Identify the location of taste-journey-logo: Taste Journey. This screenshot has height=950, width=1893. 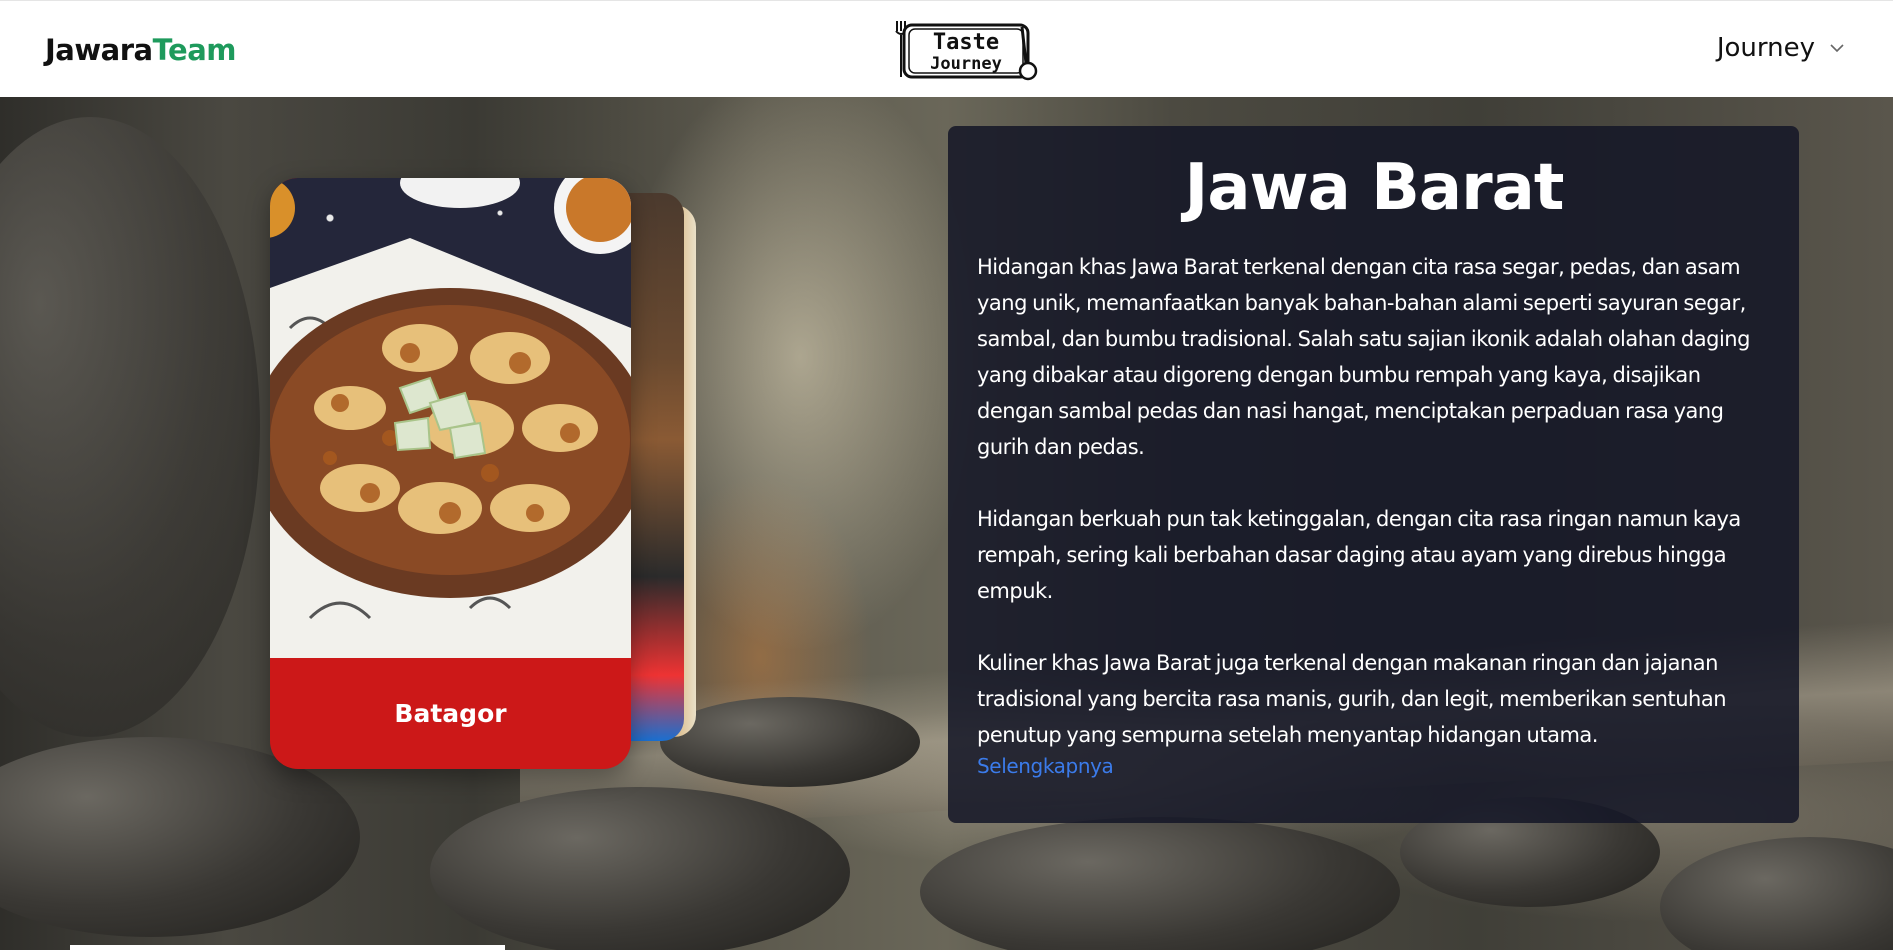
(965, 50).